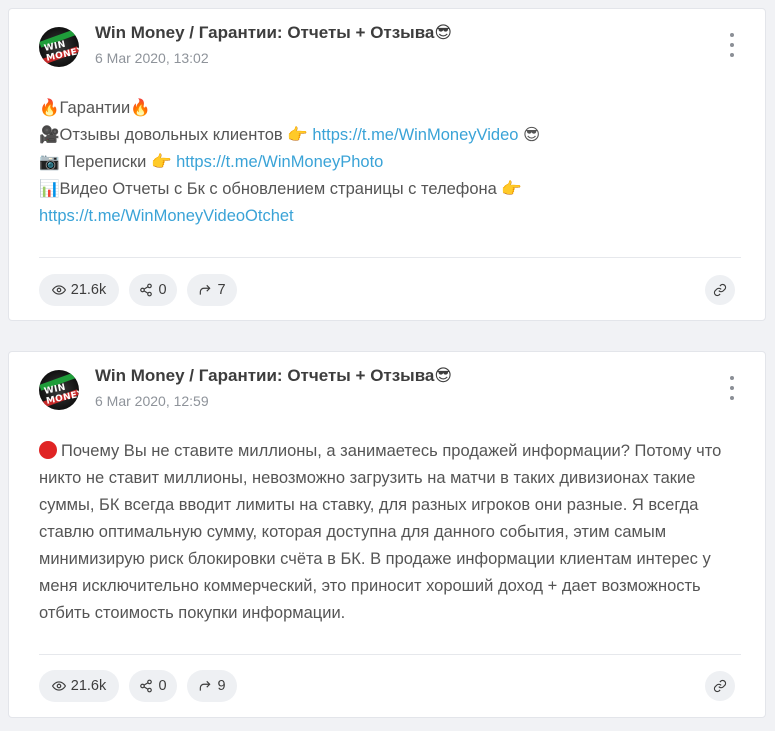 Image resolution: width=775 pixels, height=731 pixels. Describe the element at coordinates (212, 290) in the screenshot. I see `forwards-counter: 7` at that location.